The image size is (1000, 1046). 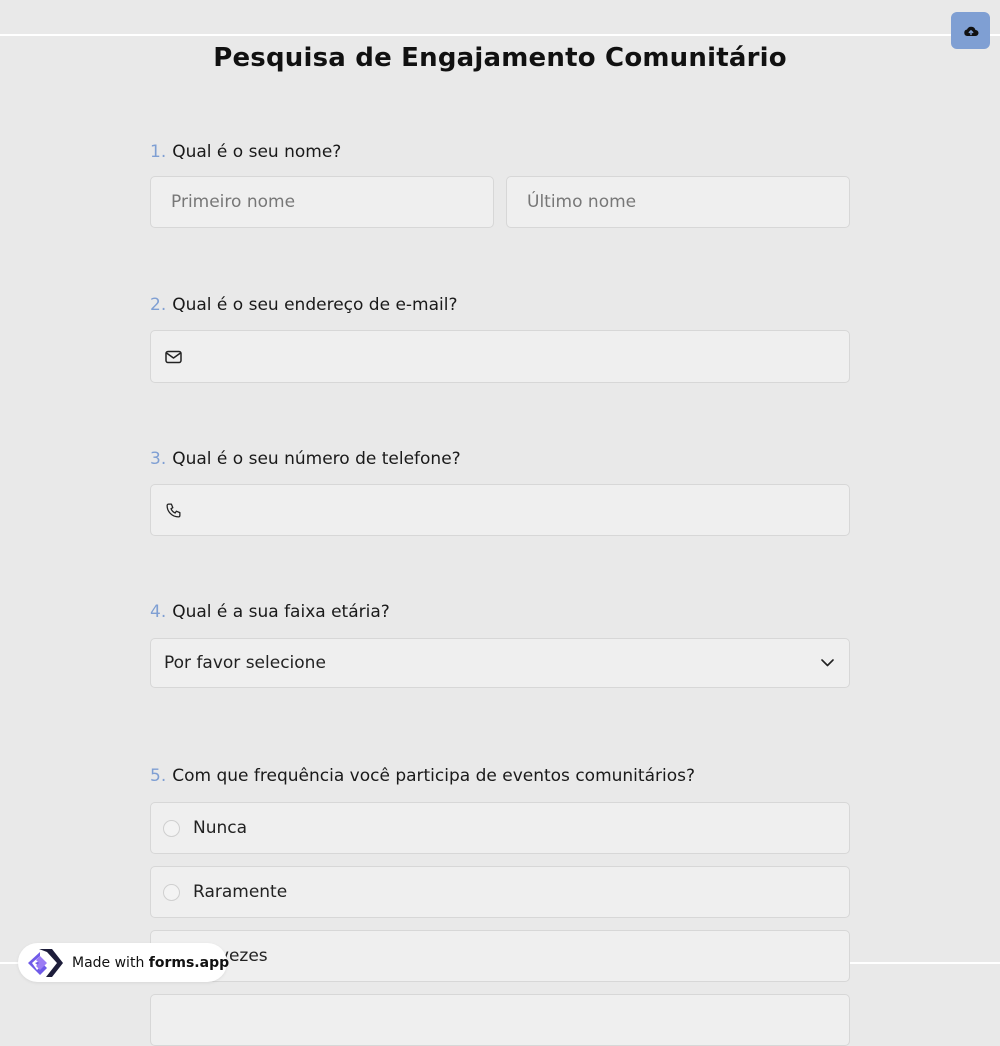 What do you see at coordinates (189, 962) in the screenshot?
I see `badge-brand: forms.app` at bounding box center [189, 962].